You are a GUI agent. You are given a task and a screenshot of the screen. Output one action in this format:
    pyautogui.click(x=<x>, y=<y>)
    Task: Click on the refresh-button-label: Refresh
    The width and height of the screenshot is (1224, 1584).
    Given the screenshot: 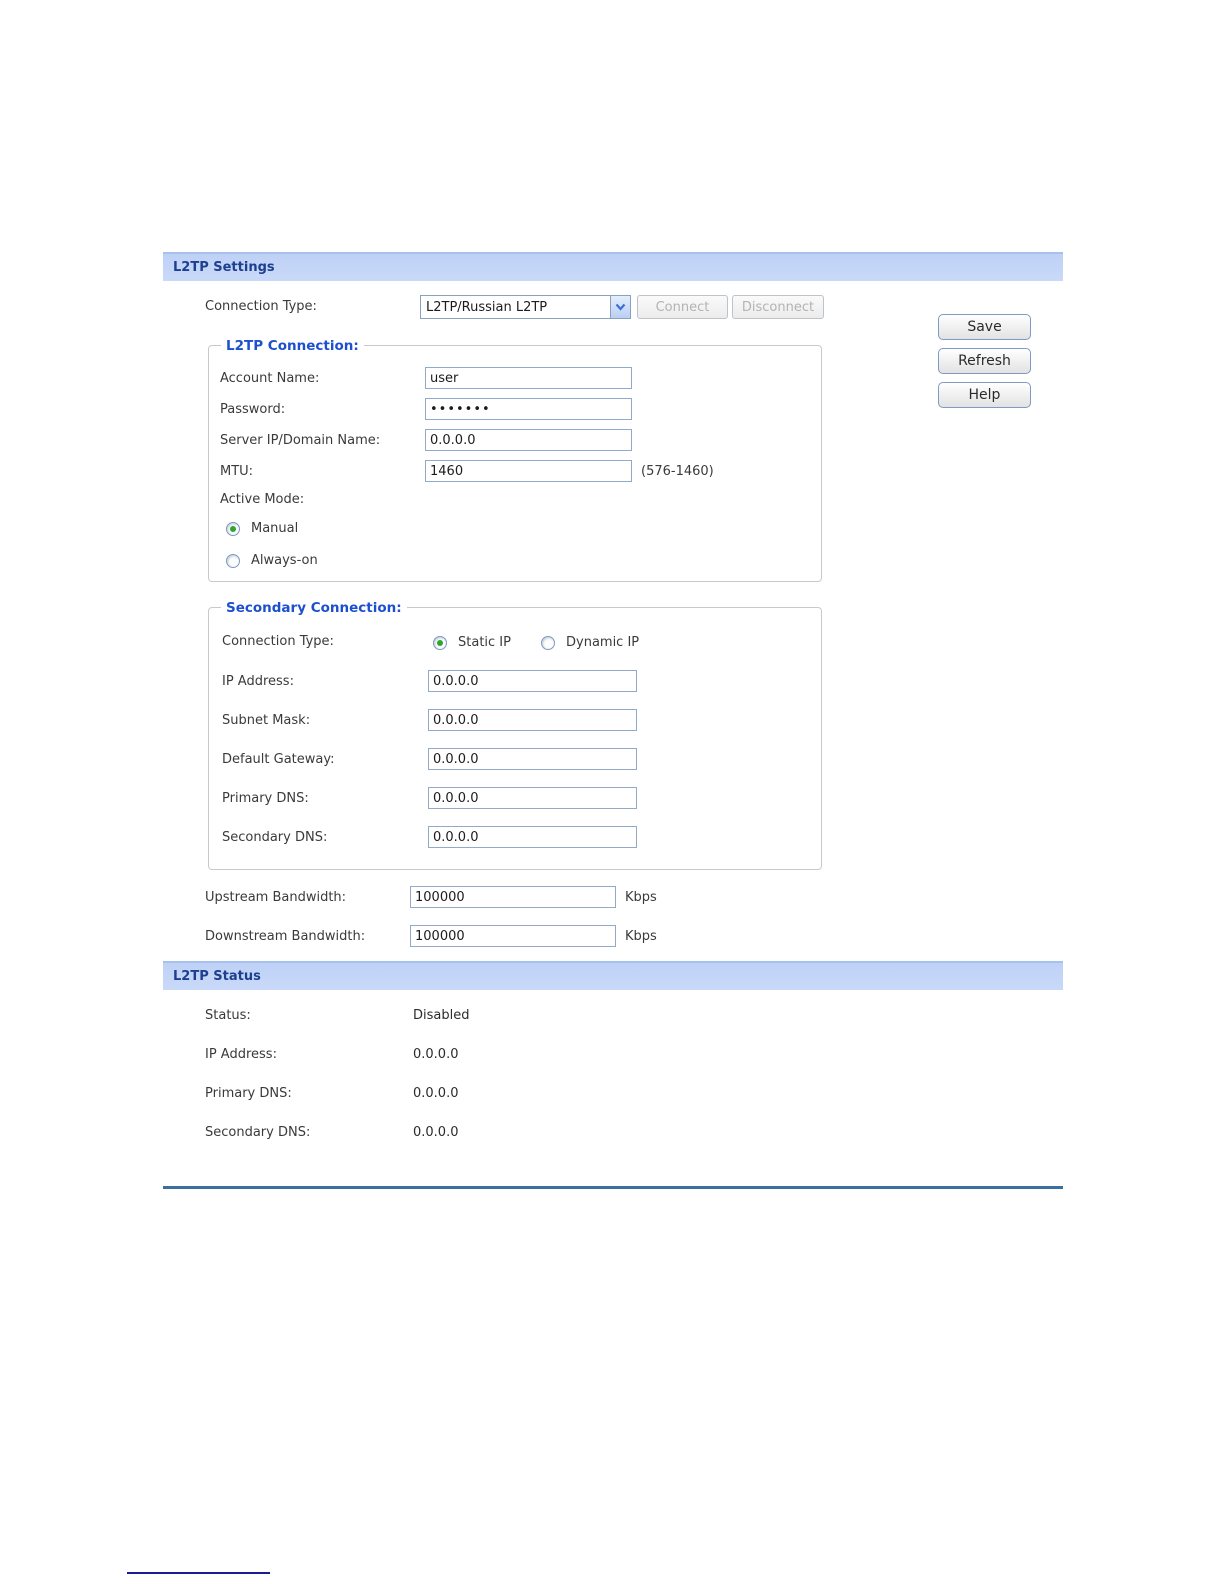 What is the action you would take?
    pyautogui.click(x=984, y=361)
    